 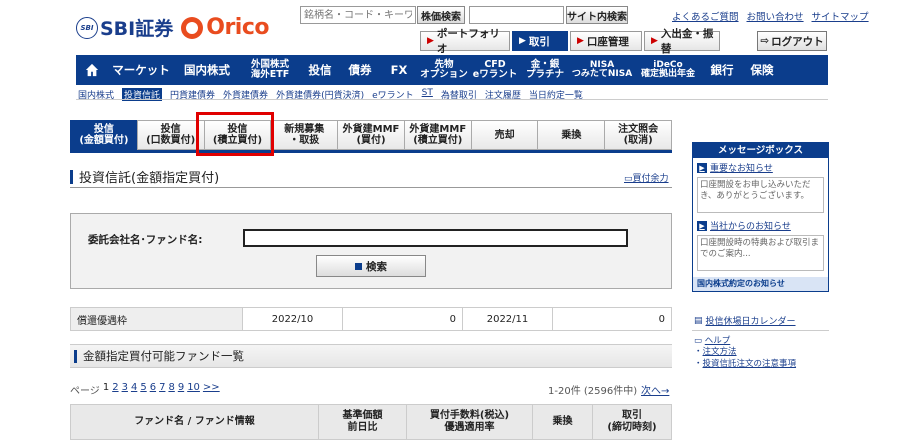 I want to click on portfolio-label: ポートフォリオ, so click(x=468, y=41).